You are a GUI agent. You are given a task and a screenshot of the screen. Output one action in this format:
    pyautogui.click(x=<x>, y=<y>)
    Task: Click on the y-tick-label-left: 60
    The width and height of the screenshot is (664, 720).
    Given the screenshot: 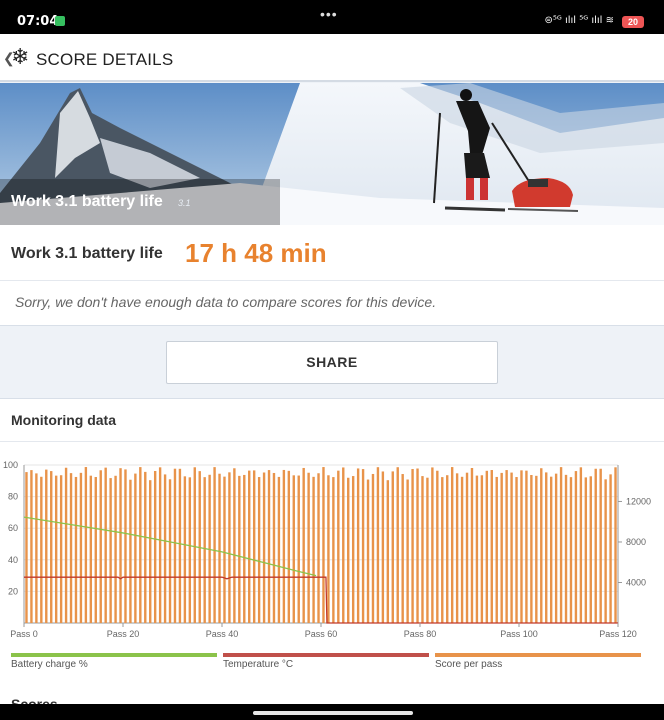 What is the action you would take?
    pyautogui.click(x=13, y=528)
    